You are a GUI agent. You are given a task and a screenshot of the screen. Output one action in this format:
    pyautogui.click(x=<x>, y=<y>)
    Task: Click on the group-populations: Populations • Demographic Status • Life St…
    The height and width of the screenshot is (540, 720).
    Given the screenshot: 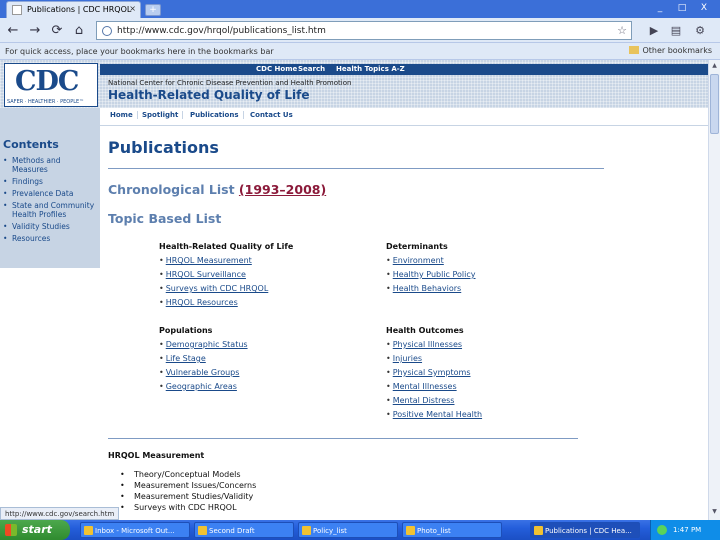 What is the action you would take?
    pyautogui.click(x=269, y=360)
    